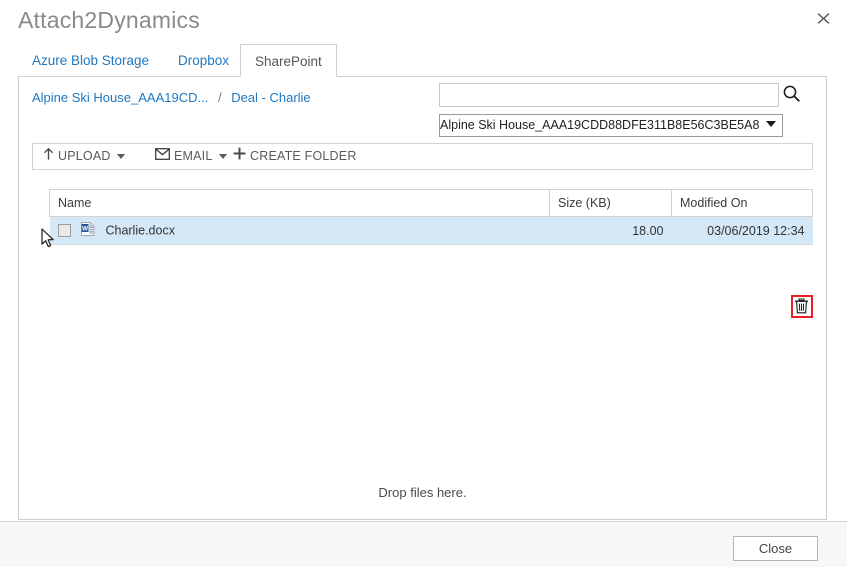 Image resolution: width=847 pixels, height=567 pixels. Describe the element at coordinates (288, 60) in the screenshot. I see `tab-sharepoint: SharePoint` at that location.